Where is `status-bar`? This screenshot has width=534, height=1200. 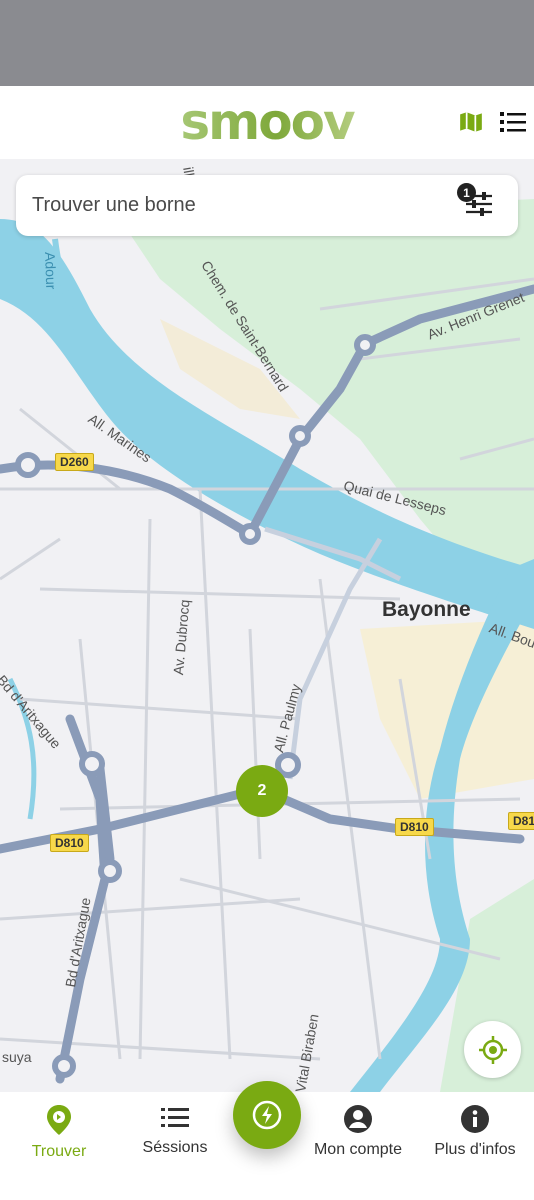
status-bar is located at coordinates (267, 43).